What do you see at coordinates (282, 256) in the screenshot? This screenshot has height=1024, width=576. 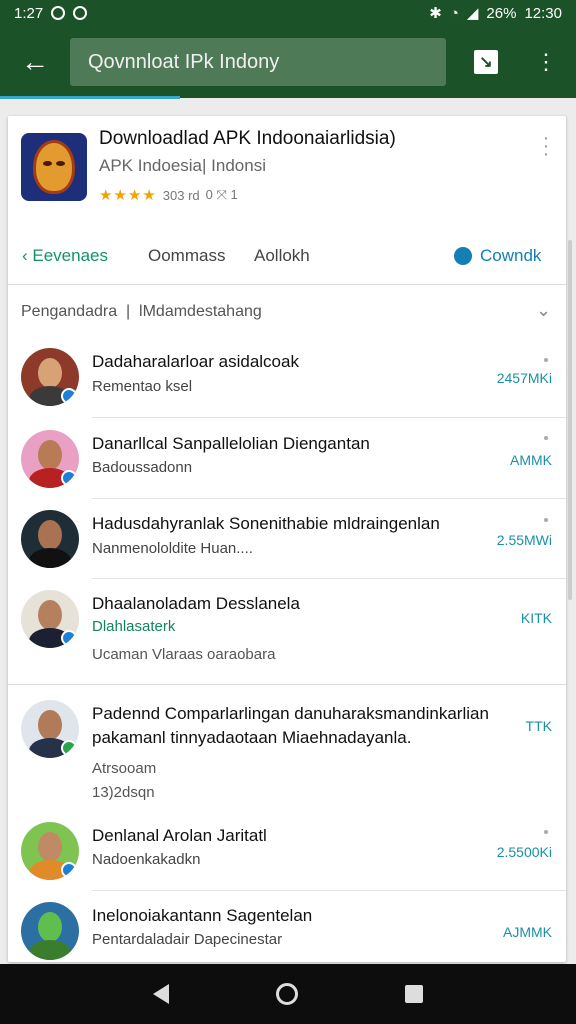 I see `tab-aollokh: Aollokh` at bounding box center [282, 256].